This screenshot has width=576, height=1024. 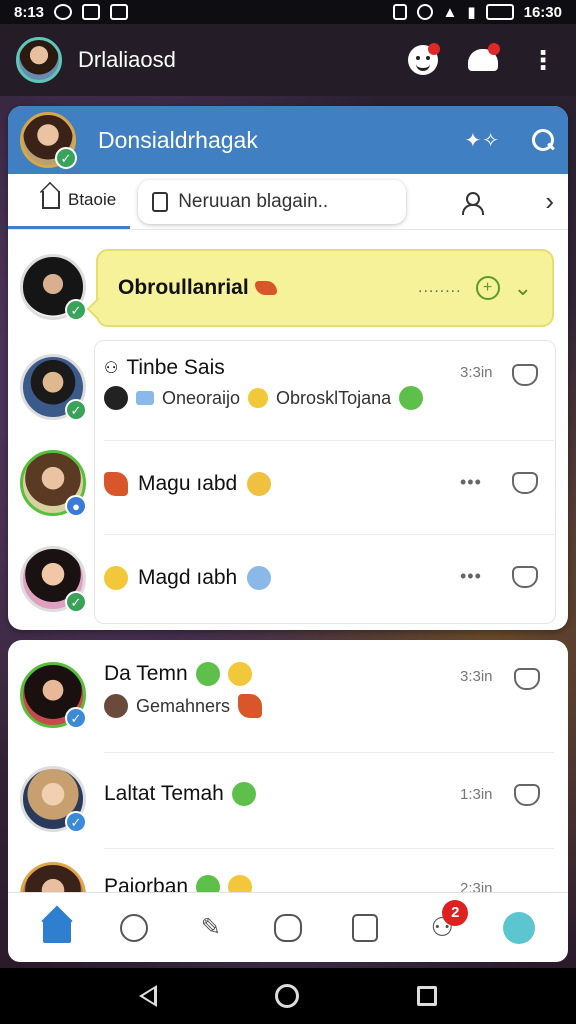 What do you see at coordinates (91, 12) in the screenshot?
I see `app-icon` at bounding box center [91, 12].